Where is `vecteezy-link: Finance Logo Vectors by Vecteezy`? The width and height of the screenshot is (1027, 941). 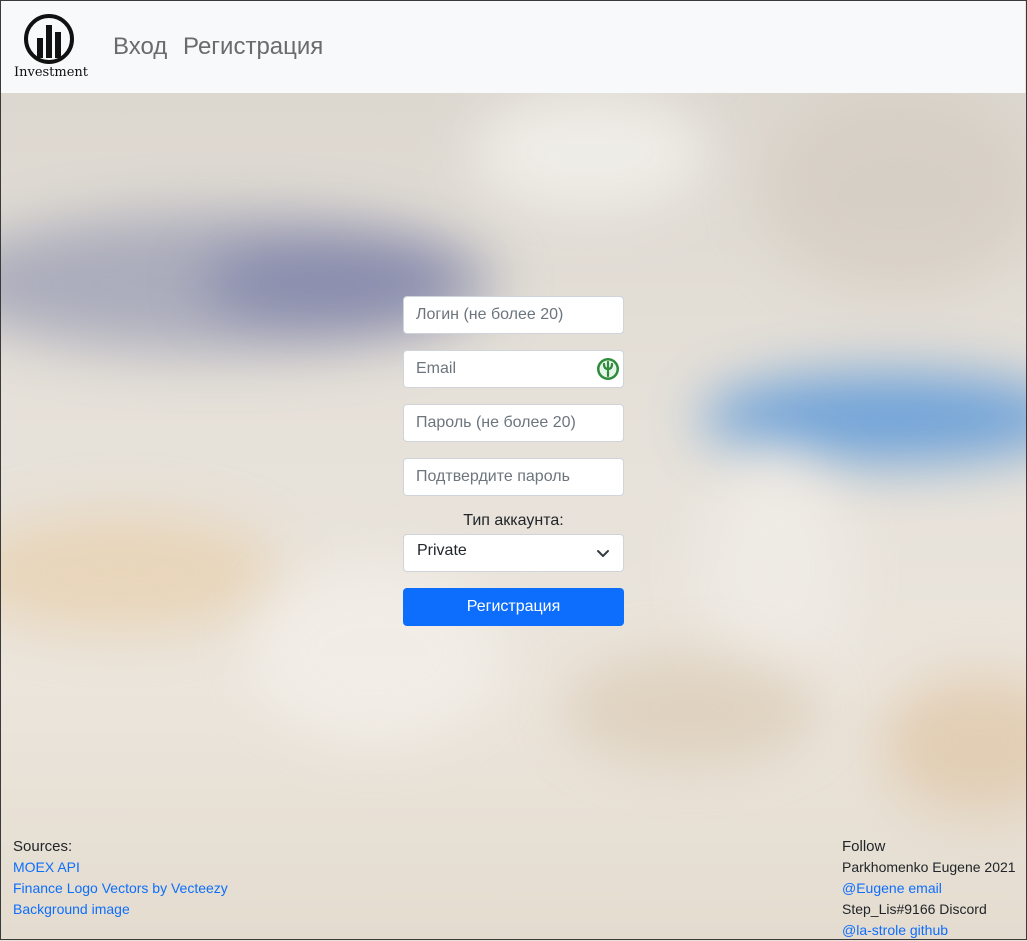
vecteezy-link: Finance Logo Vectors by Vecteezy is located at coordinates (120, 888).